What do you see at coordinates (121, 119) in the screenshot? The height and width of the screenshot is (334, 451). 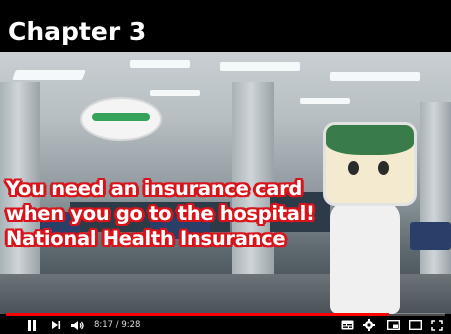 I see `drone-character` at bounding box center [121, 119].